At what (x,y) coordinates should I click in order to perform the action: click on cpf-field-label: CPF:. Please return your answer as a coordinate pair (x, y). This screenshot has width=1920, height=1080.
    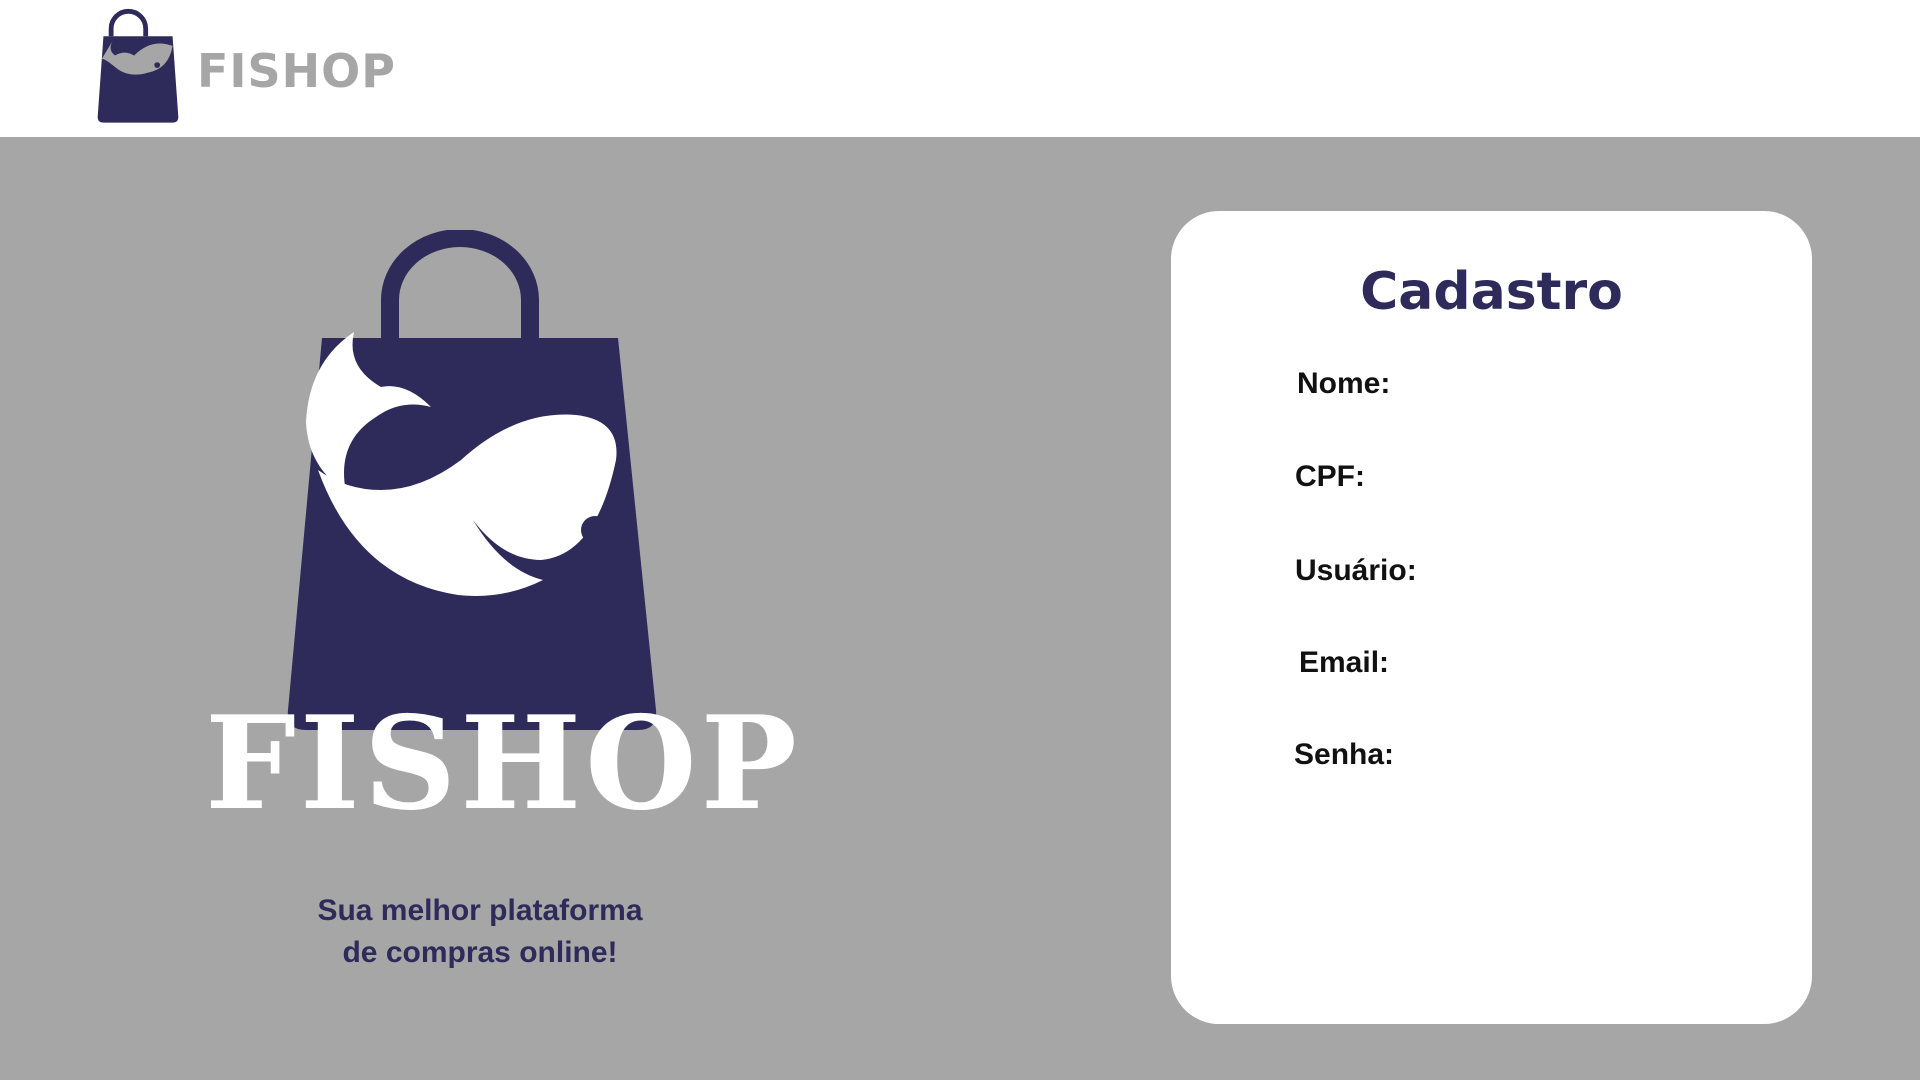
    Looking at the image, I should click on (1330, 477).